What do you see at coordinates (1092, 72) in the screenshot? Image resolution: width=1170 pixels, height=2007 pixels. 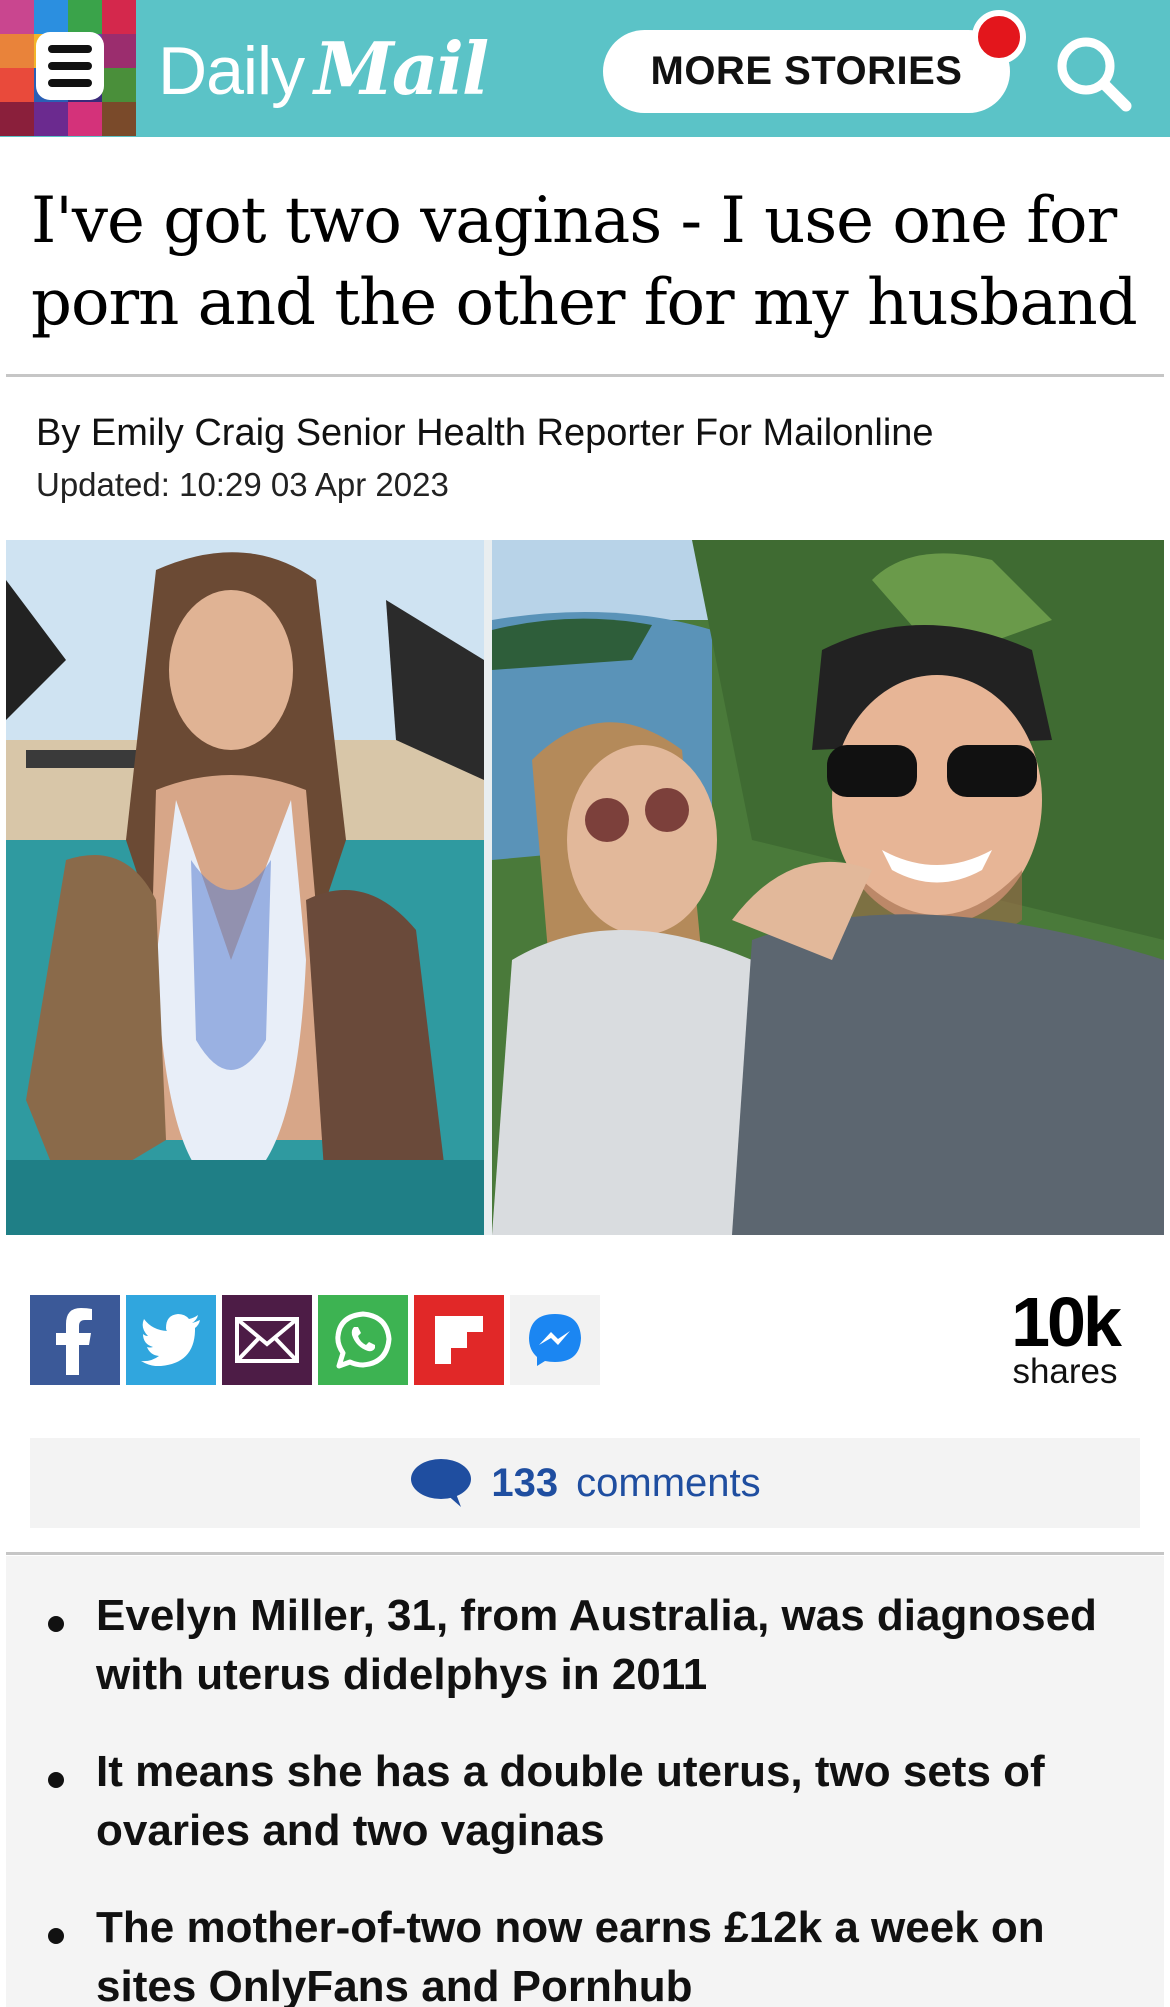 I see `search-icon` at bounding box center [1092, 72].